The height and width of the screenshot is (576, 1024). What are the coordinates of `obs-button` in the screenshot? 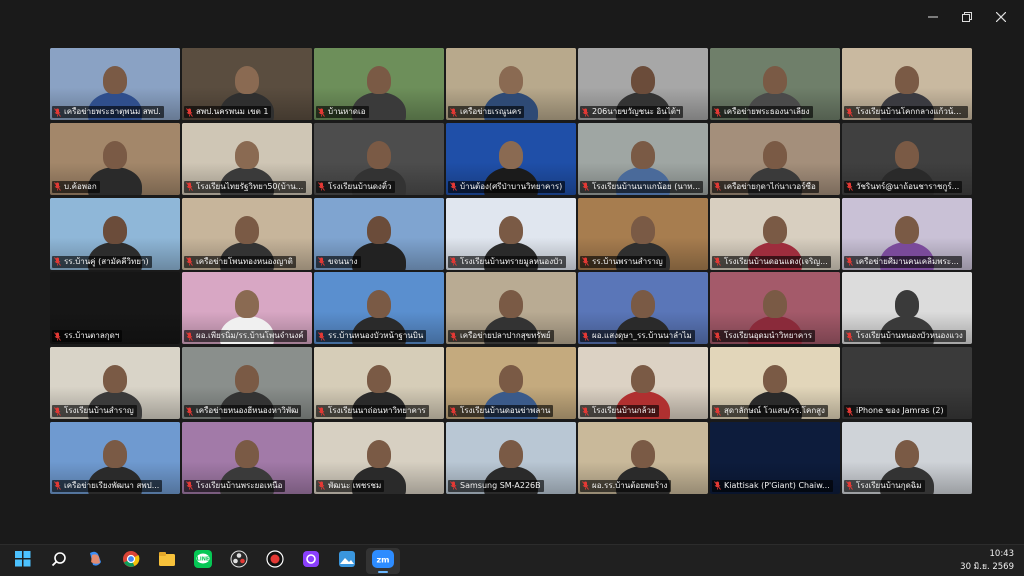 It's located at (239, 561).